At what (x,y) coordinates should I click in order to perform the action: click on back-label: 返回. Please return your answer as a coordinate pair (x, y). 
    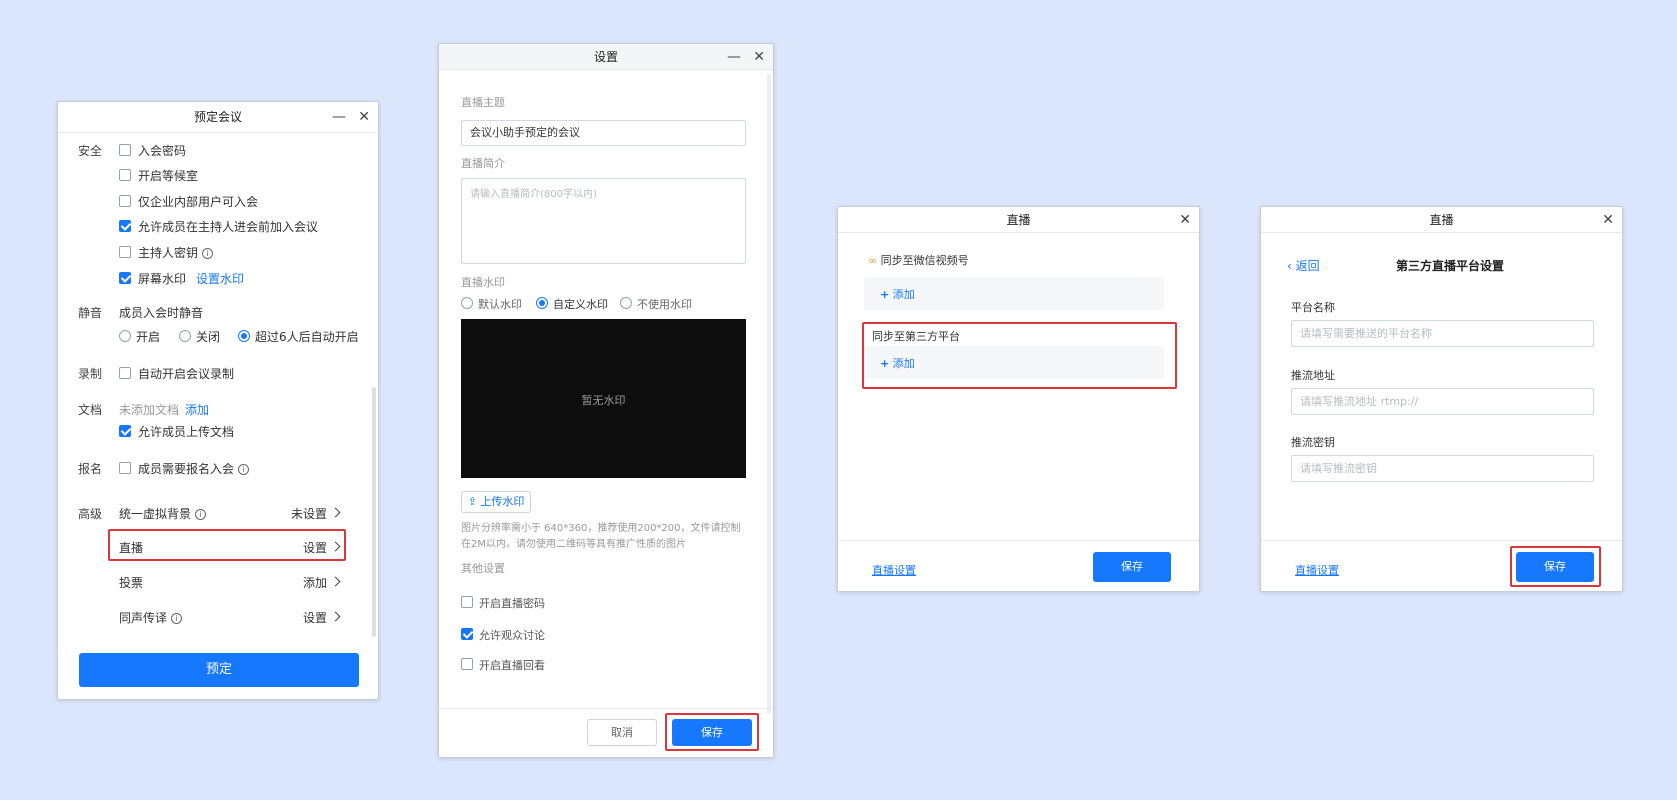
    Looking at the image, I should click on (1307, 266).